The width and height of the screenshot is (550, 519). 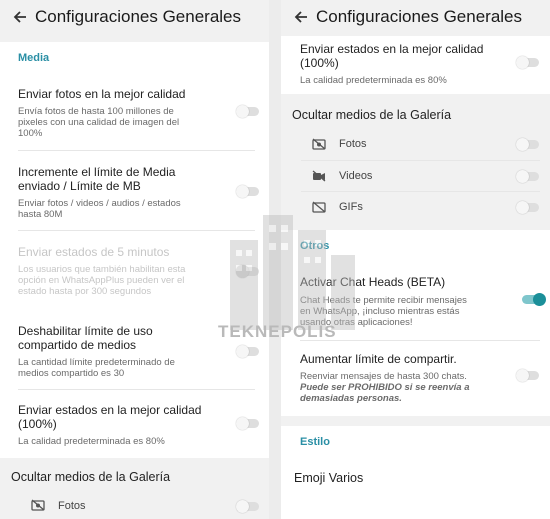 What do you see at coordinates (315, 442) in the screenshot?
I see `section-header-estilo: Estilo` at bounding box center [315, 442].